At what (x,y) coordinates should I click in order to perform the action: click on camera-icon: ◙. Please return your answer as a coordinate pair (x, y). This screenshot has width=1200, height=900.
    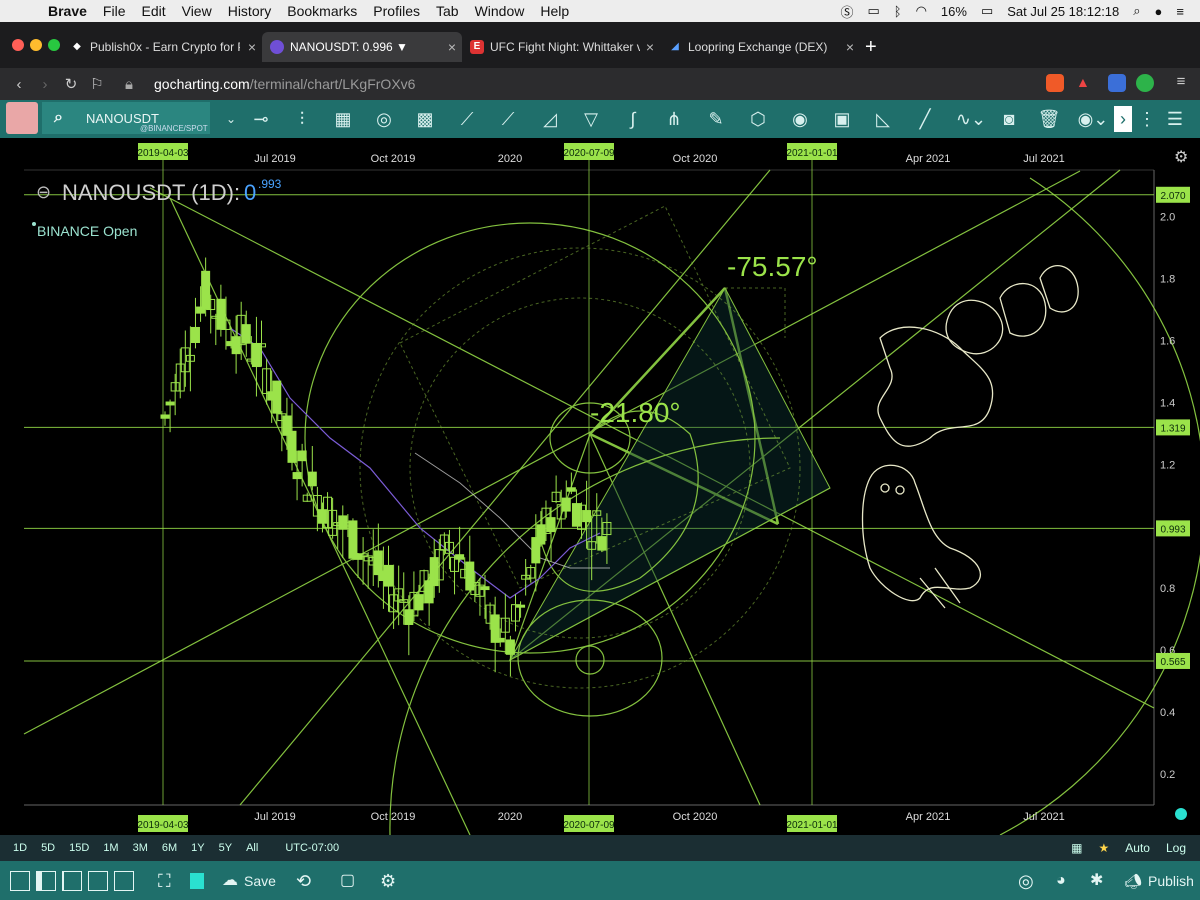
    Looking at the image, I should click on (1009, 119).